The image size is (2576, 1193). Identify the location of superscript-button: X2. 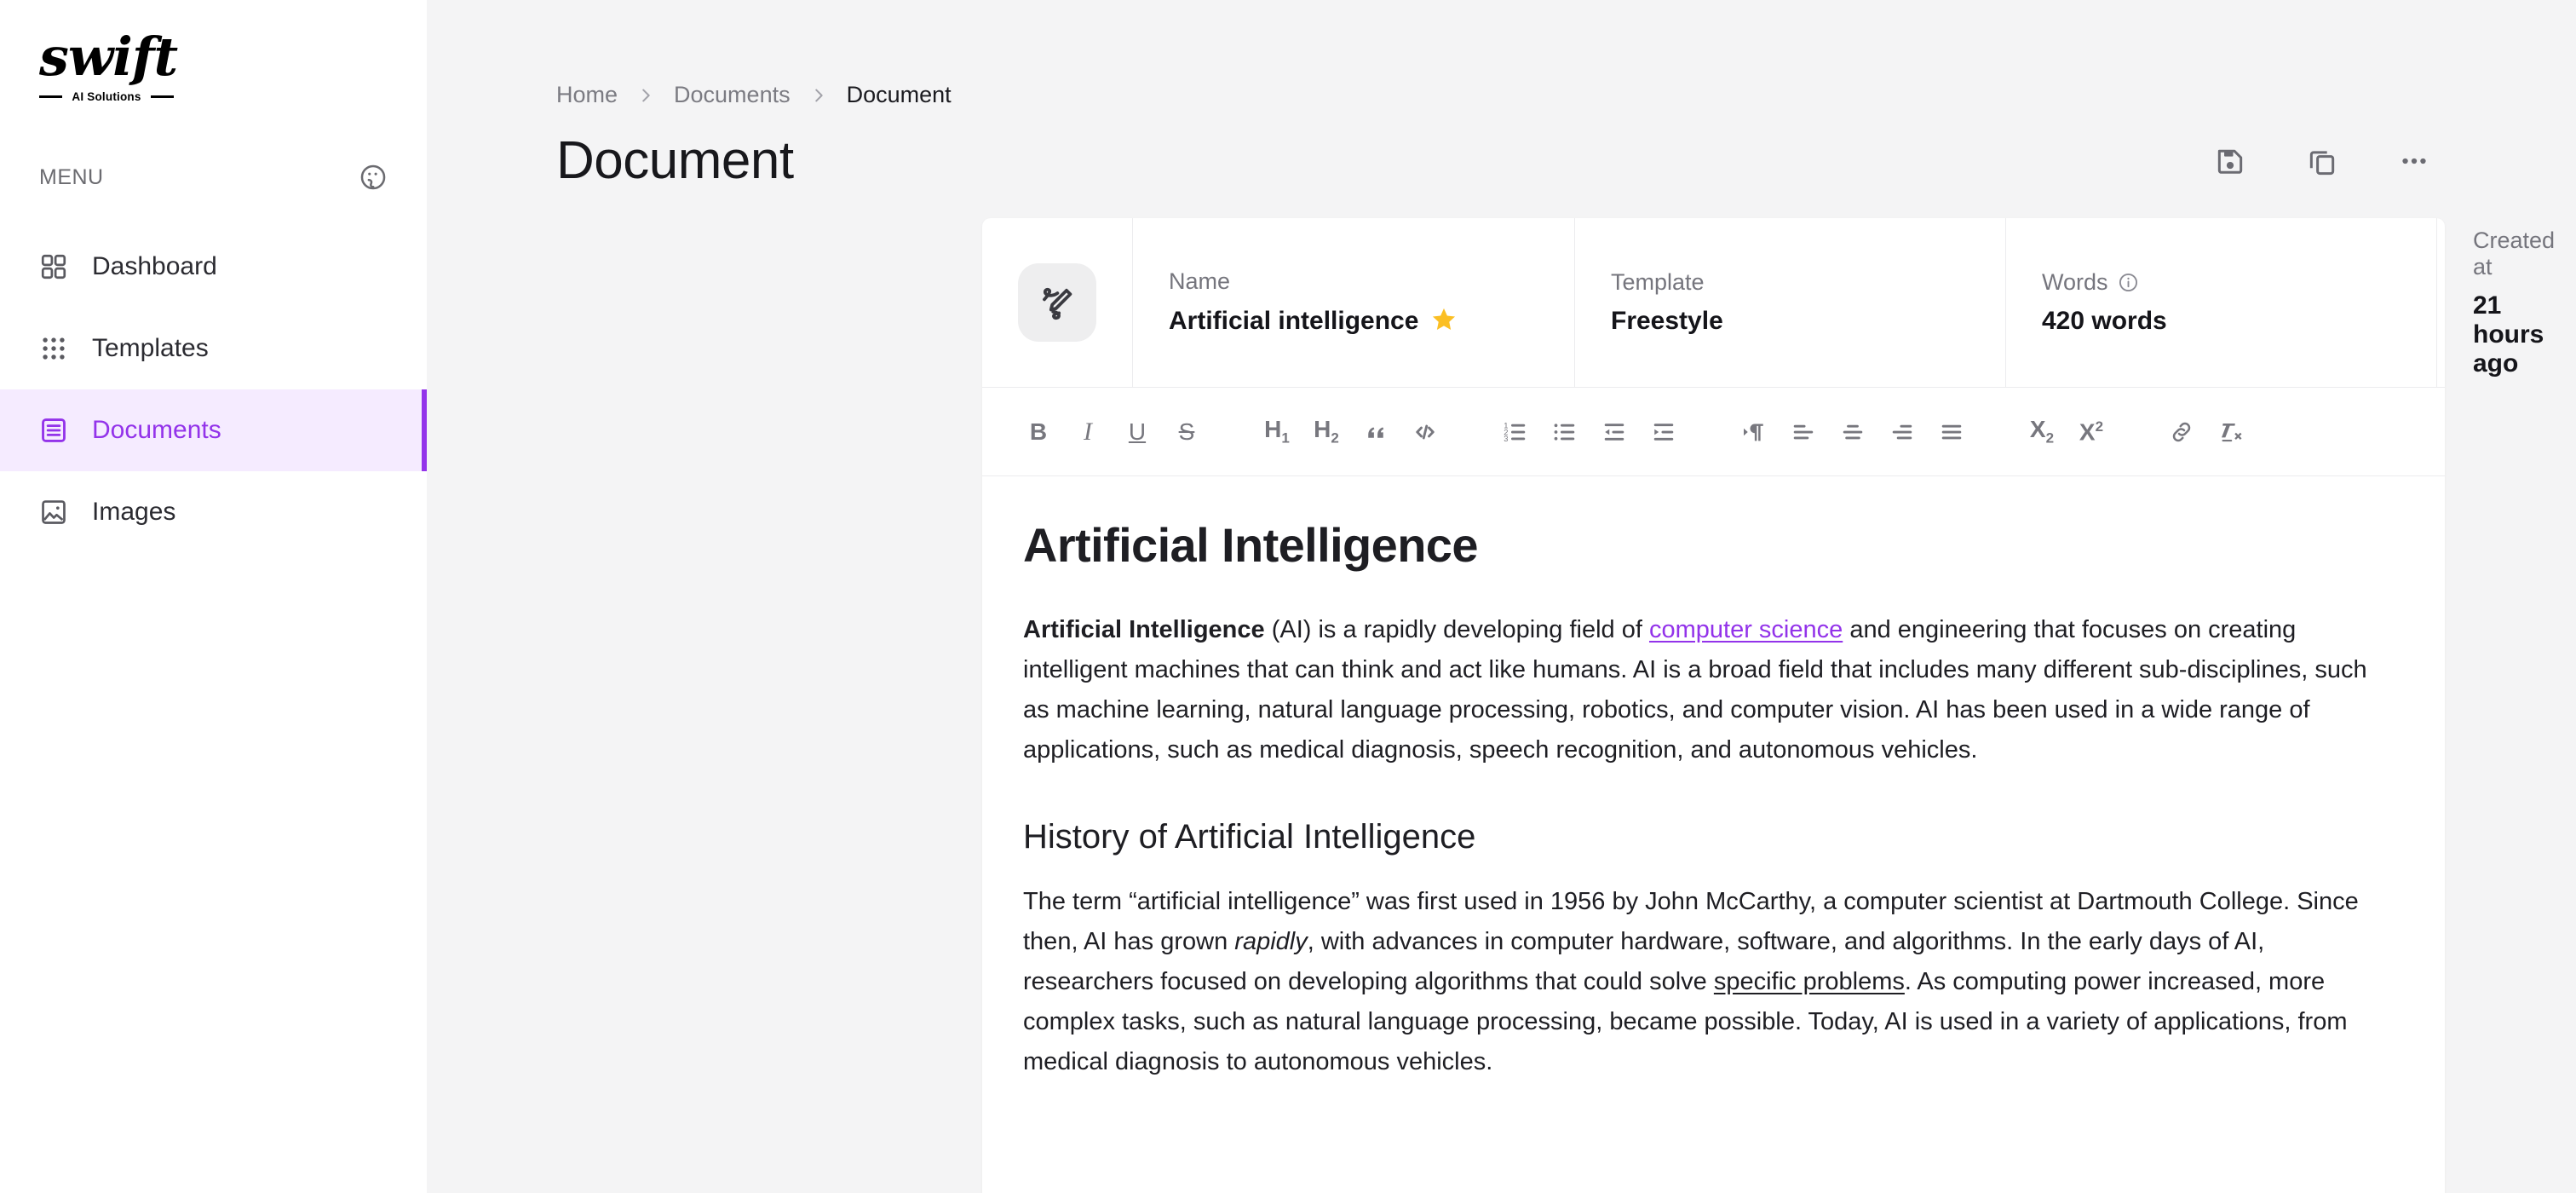
(2091, 432).